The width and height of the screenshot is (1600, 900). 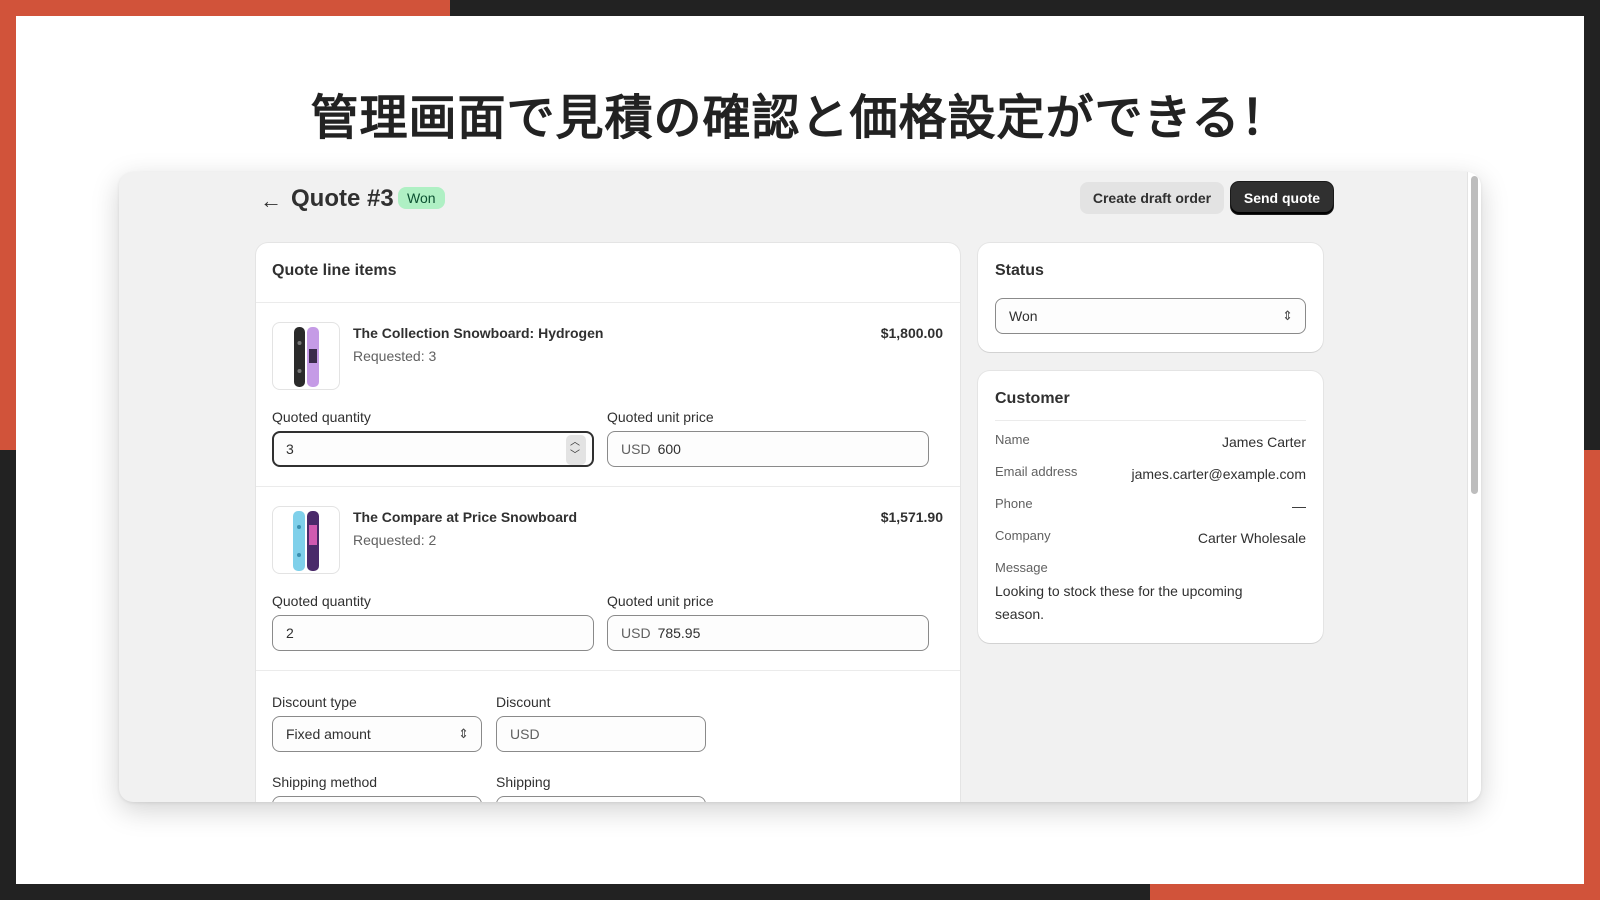 I want to click on discount-label: Discount, so click(x=523, y=702).